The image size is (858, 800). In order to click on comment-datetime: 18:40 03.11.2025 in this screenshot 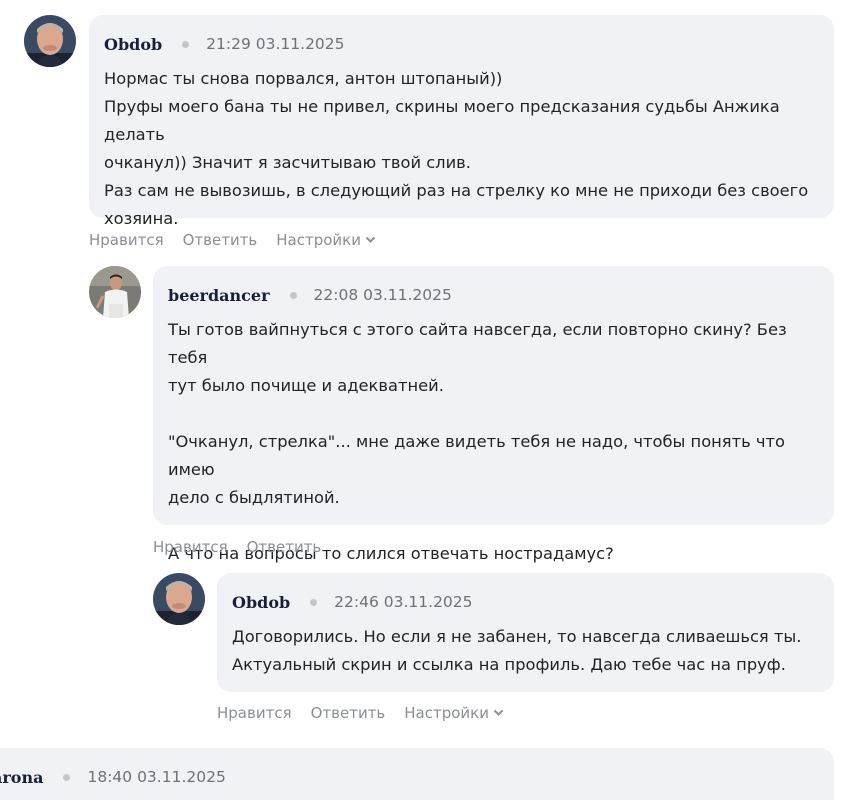, I will do `click(156, 777)`.